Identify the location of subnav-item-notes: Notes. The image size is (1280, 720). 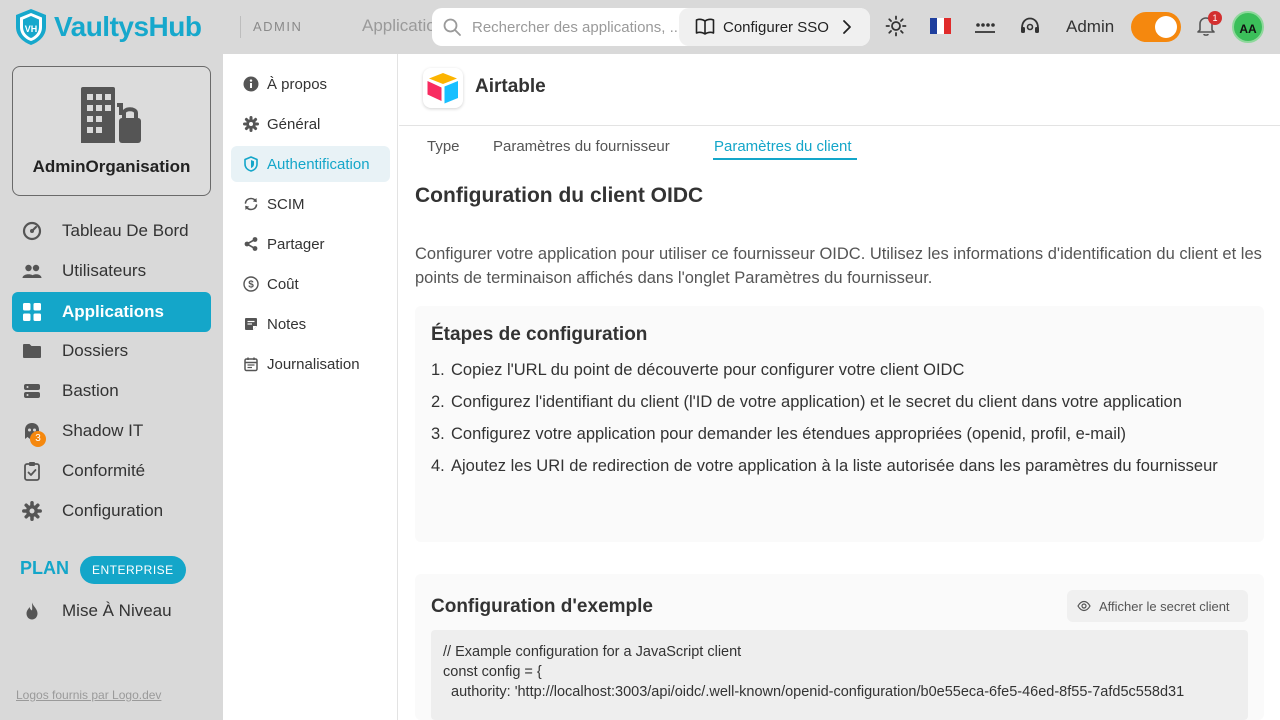
(310, 324).